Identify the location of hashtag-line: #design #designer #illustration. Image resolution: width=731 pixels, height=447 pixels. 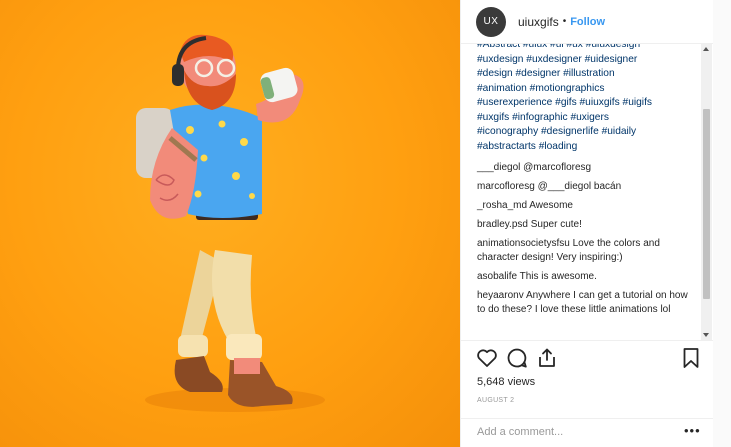
(584, 74).